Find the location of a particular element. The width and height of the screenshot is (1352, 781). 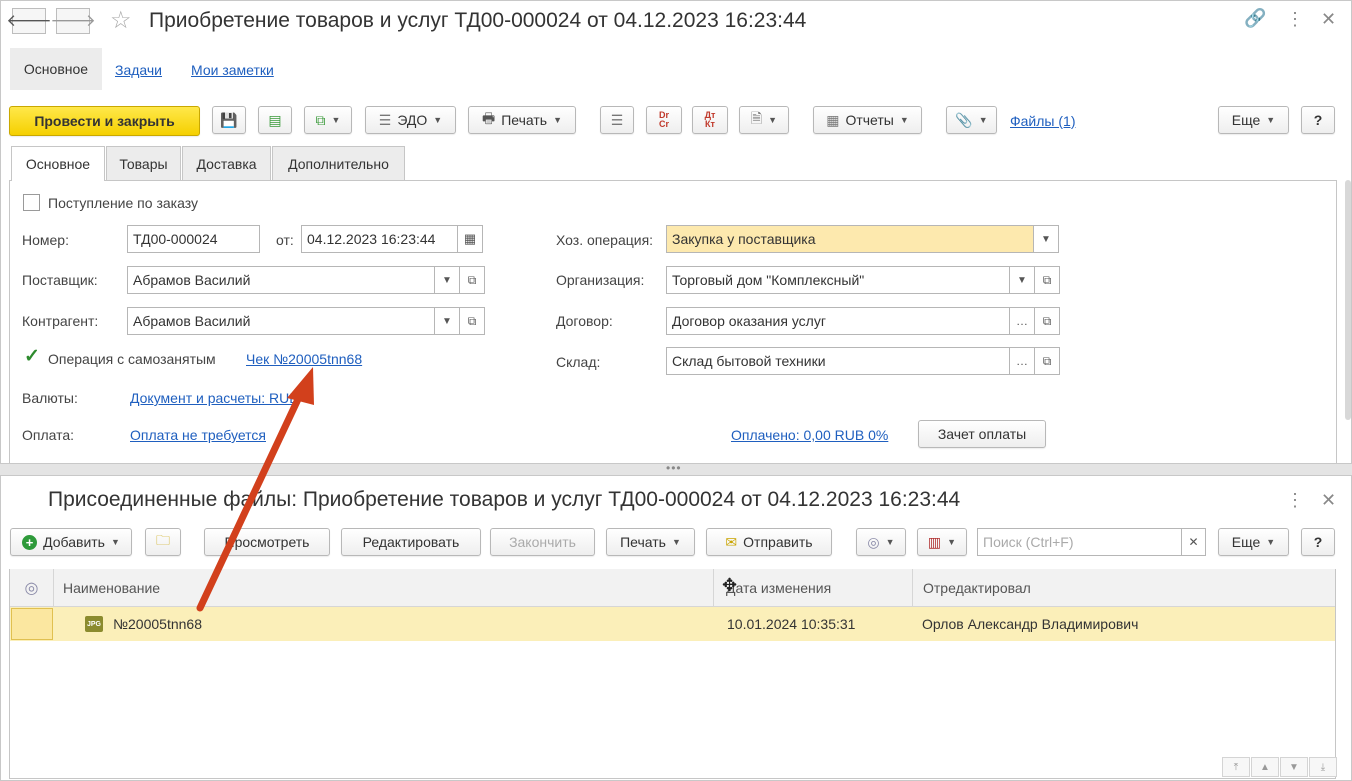

annotation-arrow is located at coordinates (255, 489).